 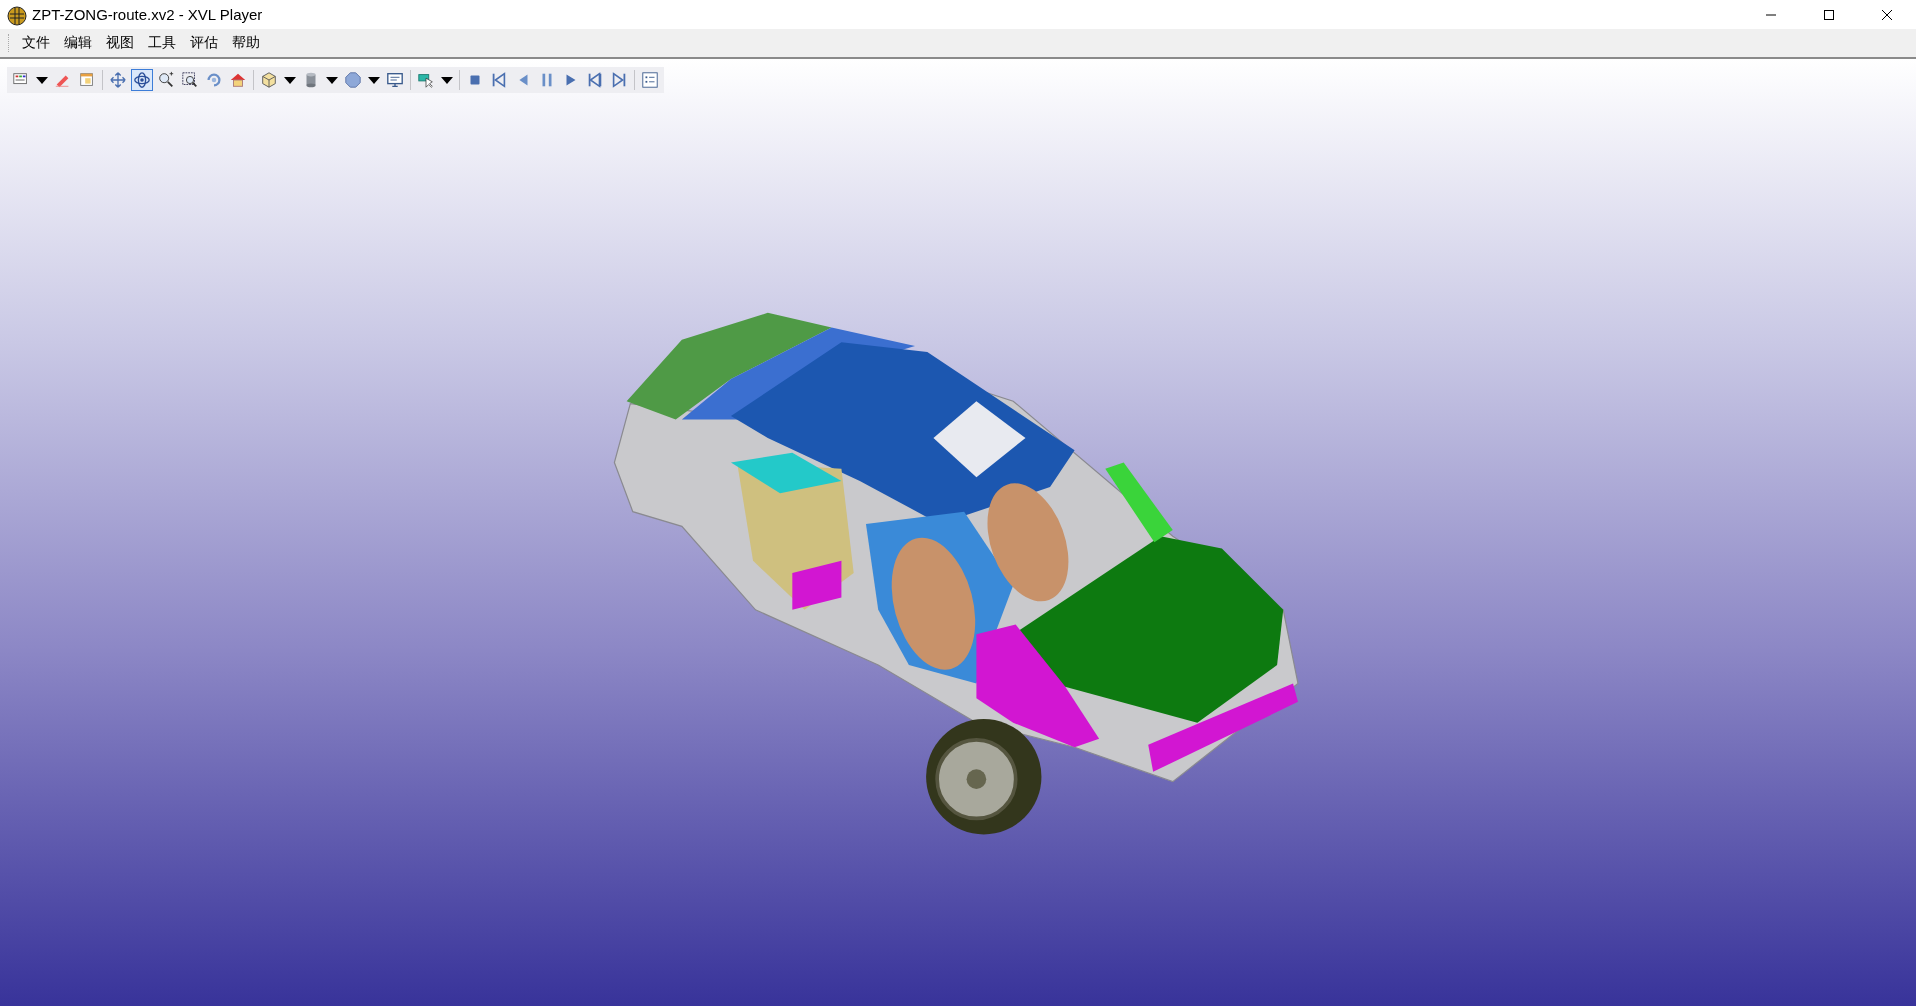 What do you see at coordinates (499, 80) in the screenshot?
I see `skip-start-icon` at bounding box center [499, 80].